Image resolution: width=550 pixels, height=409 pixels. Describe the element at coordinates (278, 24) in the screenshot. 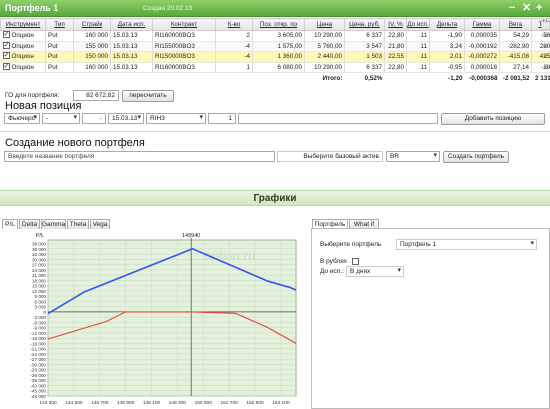

I see `col-header: Поз. откр. по` at that location.